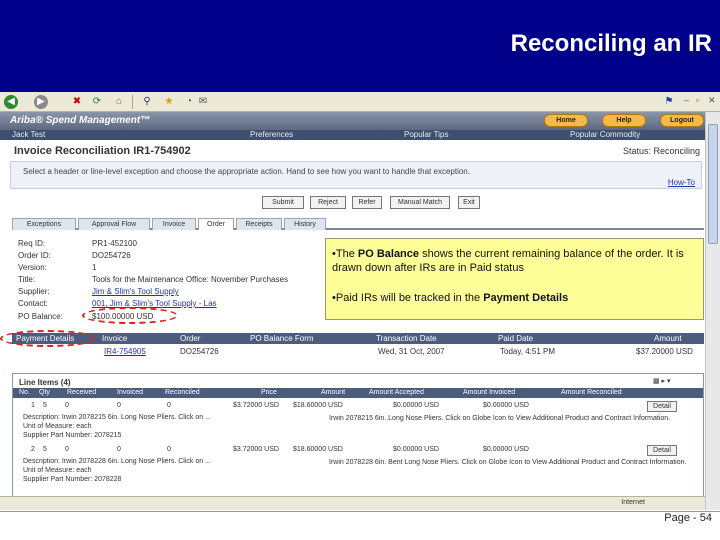  I want to click on tab-approval-flow: Approval Flow, so click(114, 224).